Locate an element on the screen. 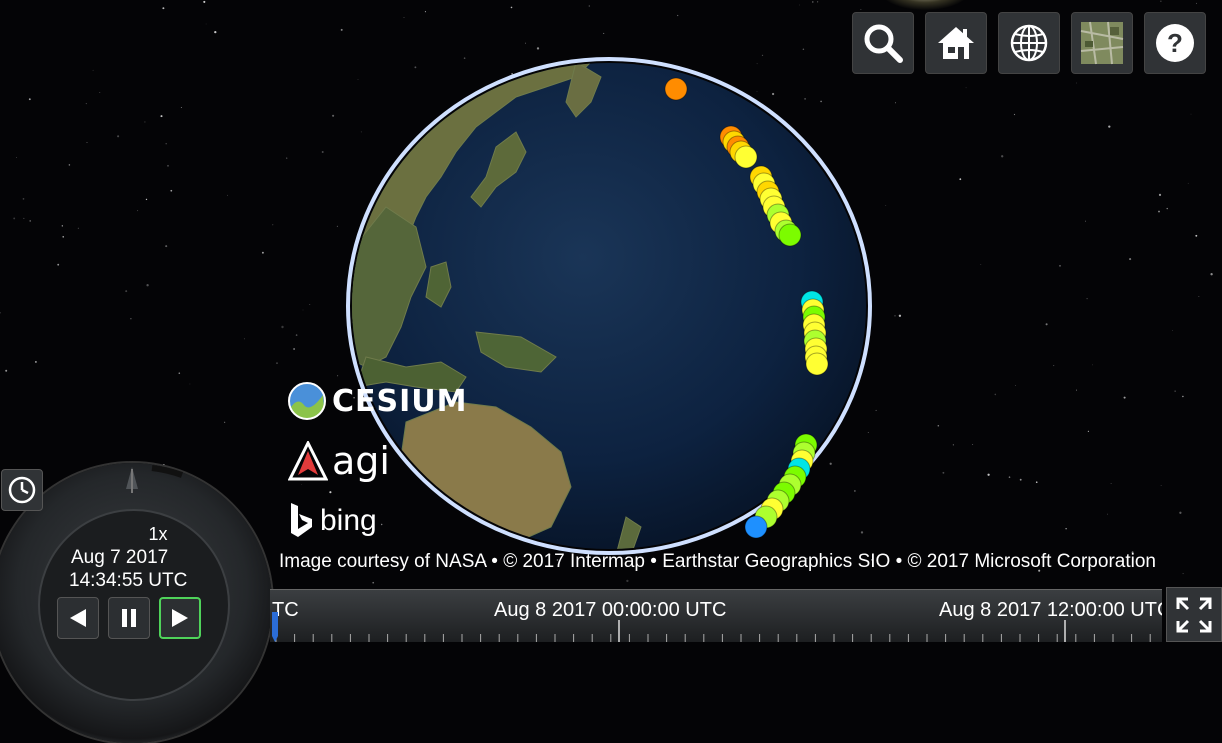 The image size is (1222, 743). base-layer-picker-button is located at coordinates (1102, 43).